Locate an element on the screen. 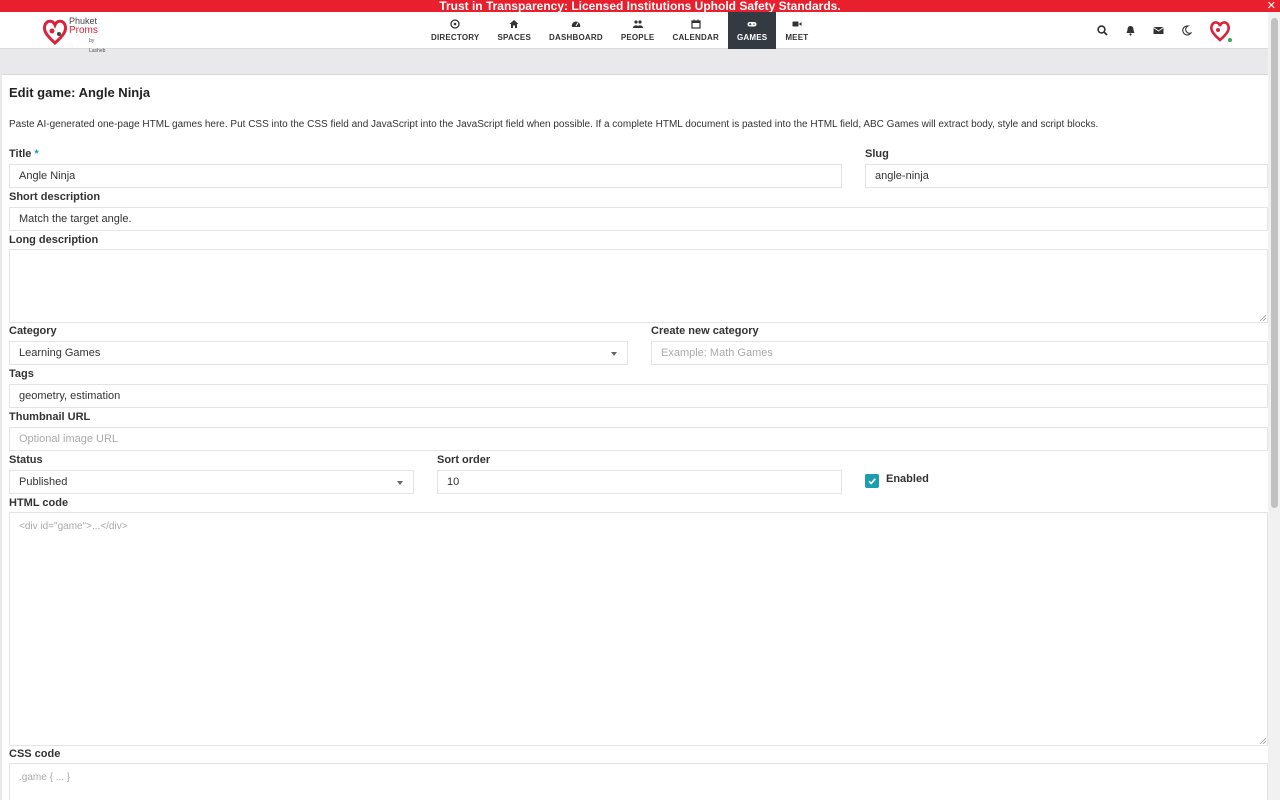  page-scrollbar is located at coordinates (1274, 406).